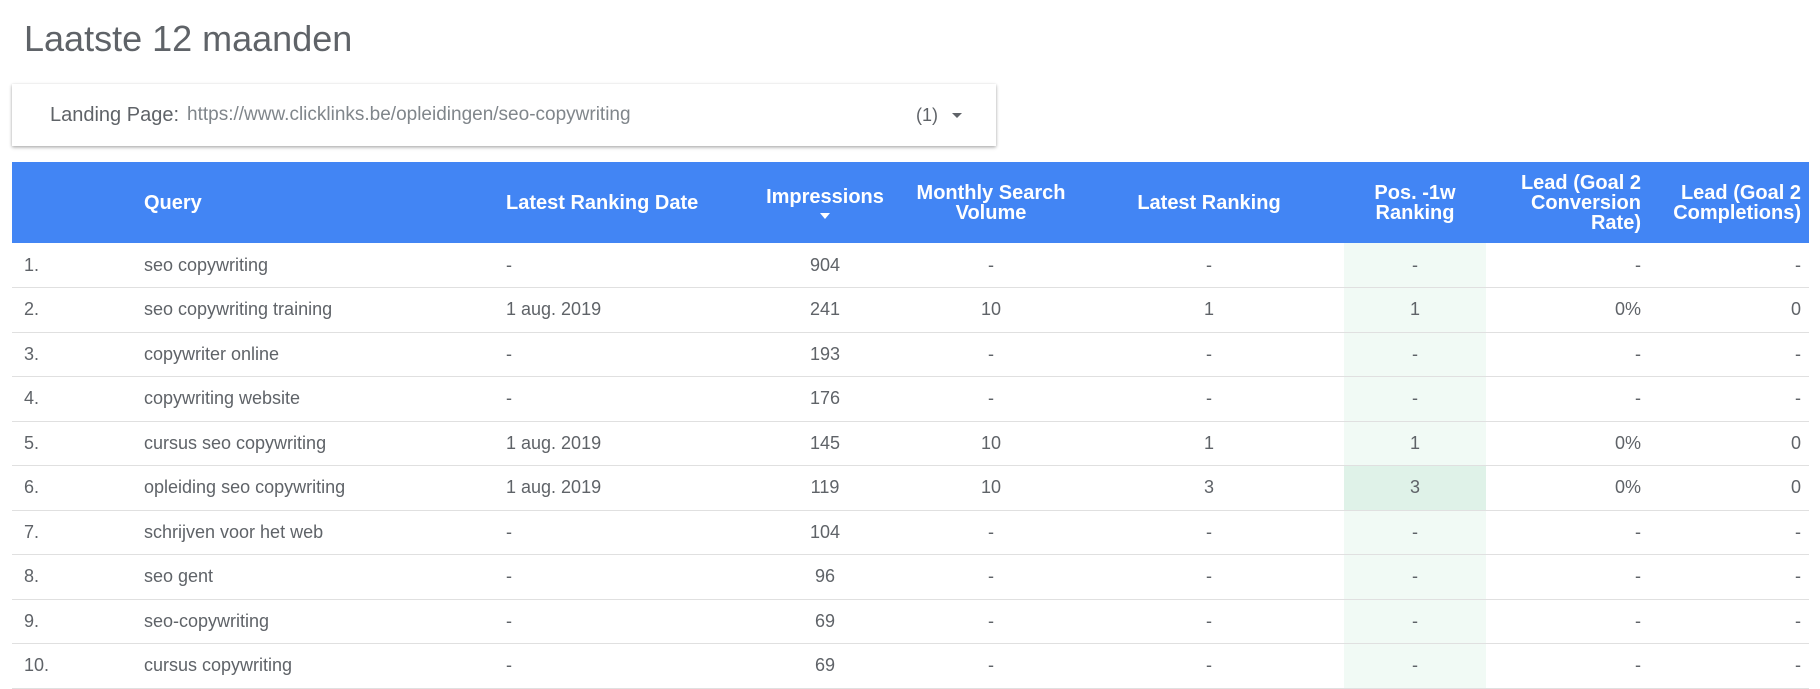 This screenshot has height=689, width=1820. What do you see at coordinates (188, 38) in the screenshot?
I see `page-title: Laatste 12 maanden` at bounding box center [188, 38].